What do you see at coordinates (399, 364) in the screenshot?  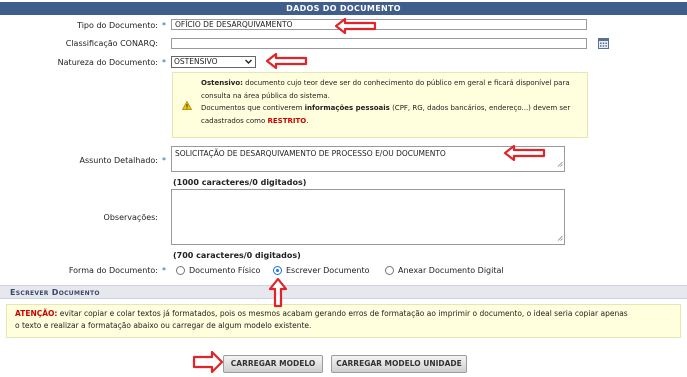 I see `carregar-modelo-unidade-button: CARREGAR MODELO UNIDADE` at bounding box center [399, 364].